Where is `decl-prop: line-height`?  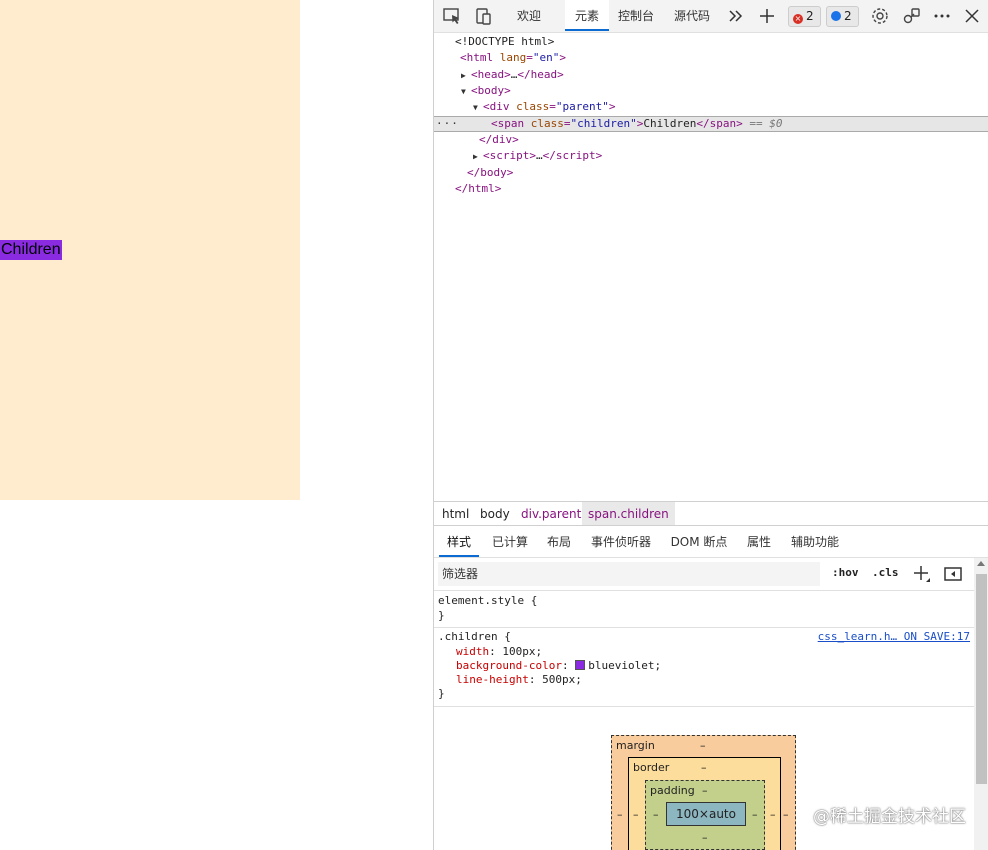
decl-prop: line-height is located at coordinates (492, 679).